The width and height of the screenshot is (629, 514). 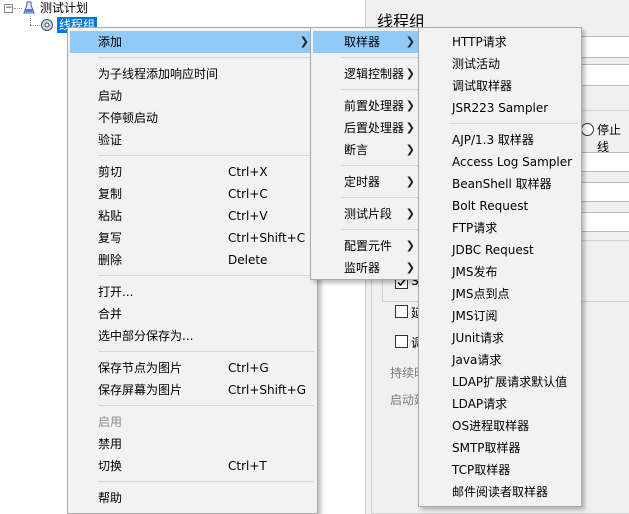 What do you see at coordinates (192, 216) in the screenshot?
I see `menu-item-paste: 粘贴 Ctrl+V` at bounding box center [192, 216].